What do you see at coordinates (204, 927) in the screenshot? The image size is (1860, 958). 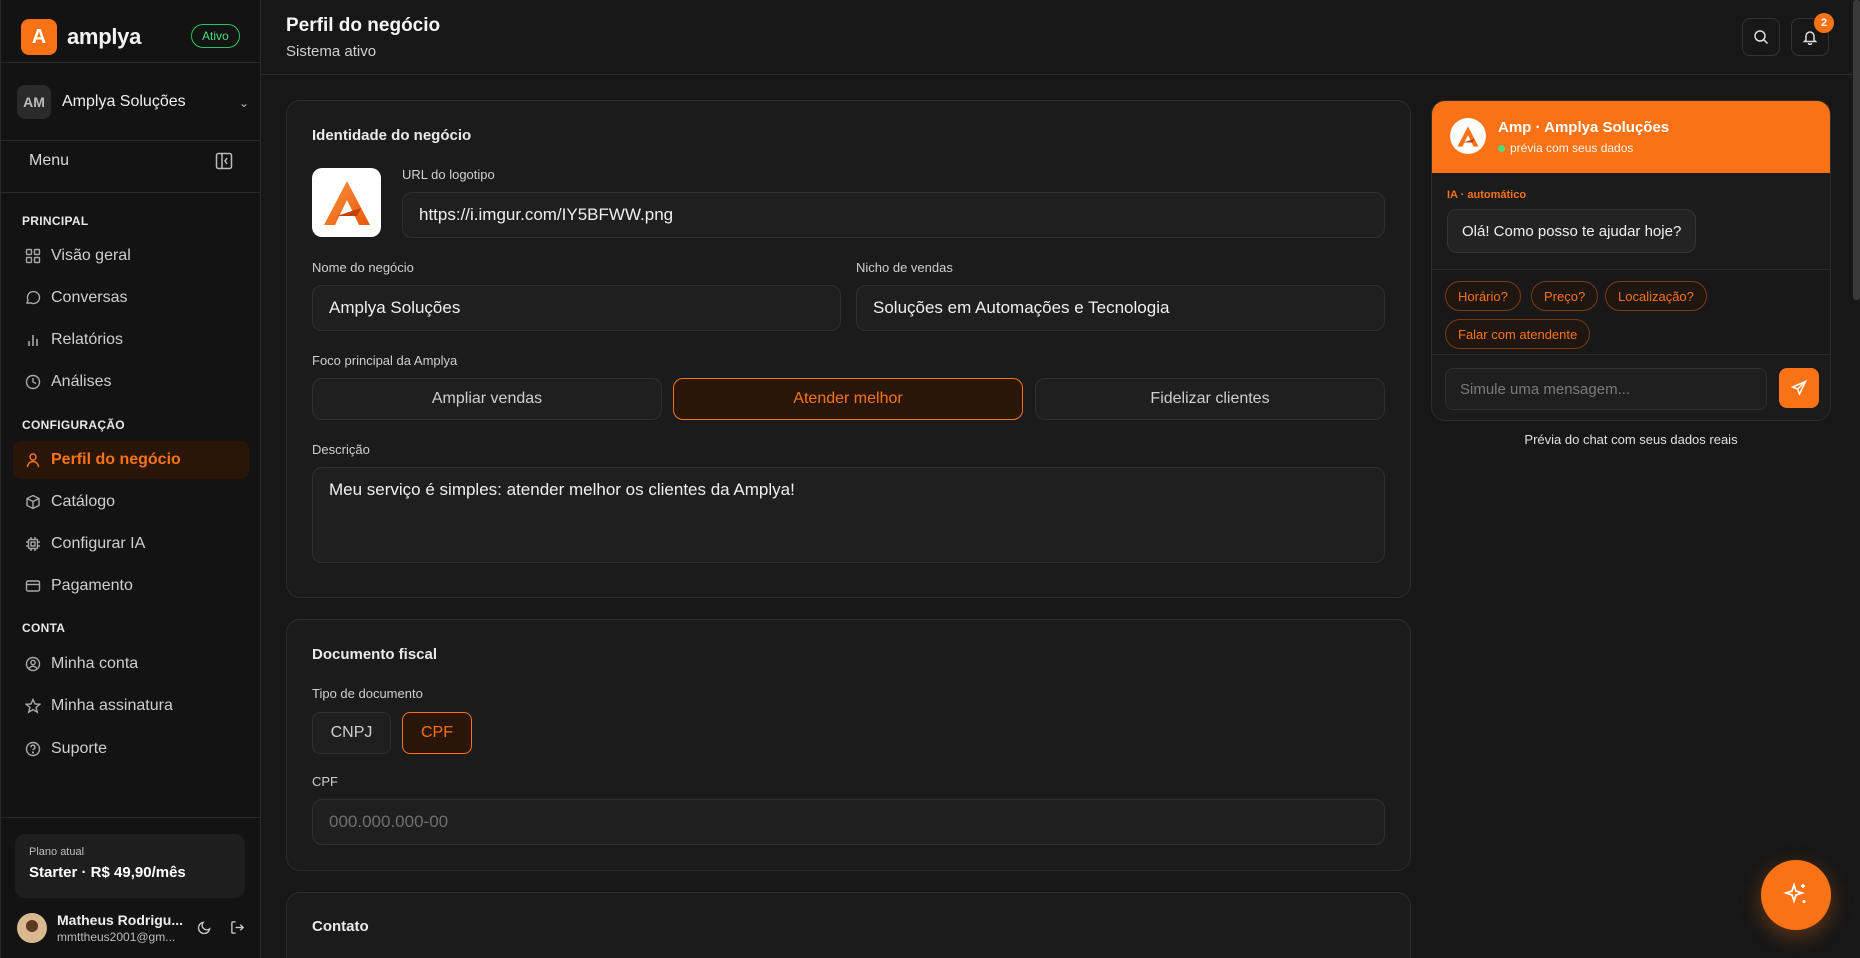 I see `moon-icon` at bounding box center [204, 927].